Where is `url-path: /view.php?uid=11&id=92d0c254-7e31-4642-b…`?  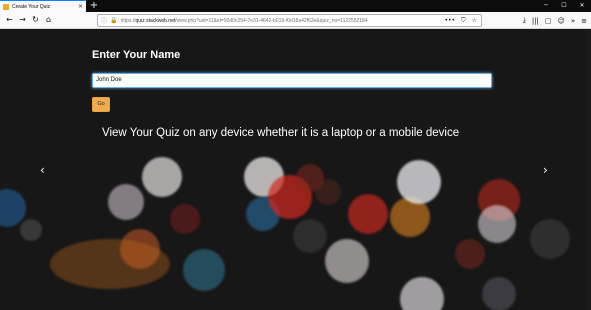 url-path: /view.php?uid=11&id=92d0c254-7e31-4642-b… is located at coordinates (271, 20).